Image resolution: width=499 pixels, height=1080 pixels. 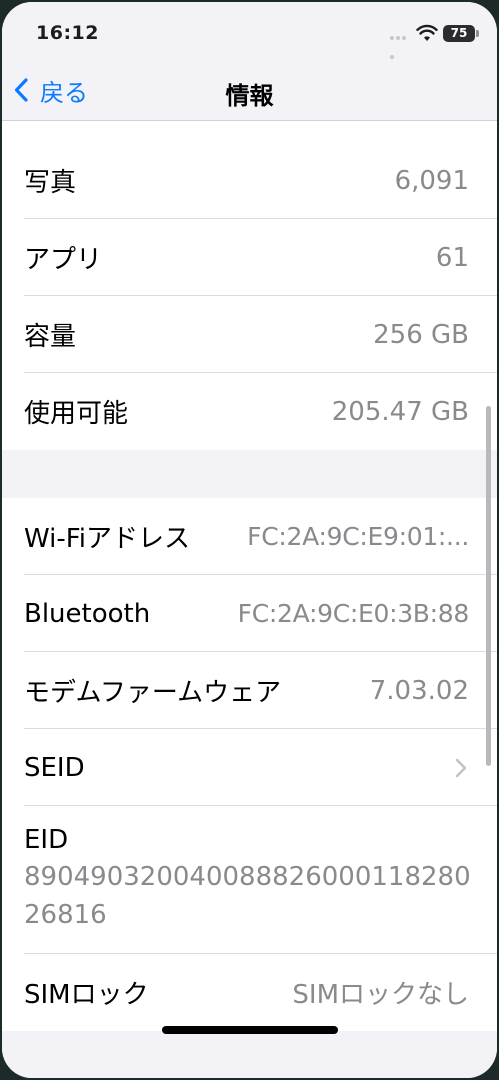 I want to click on row-value: 61, so click(x=452, y=257).